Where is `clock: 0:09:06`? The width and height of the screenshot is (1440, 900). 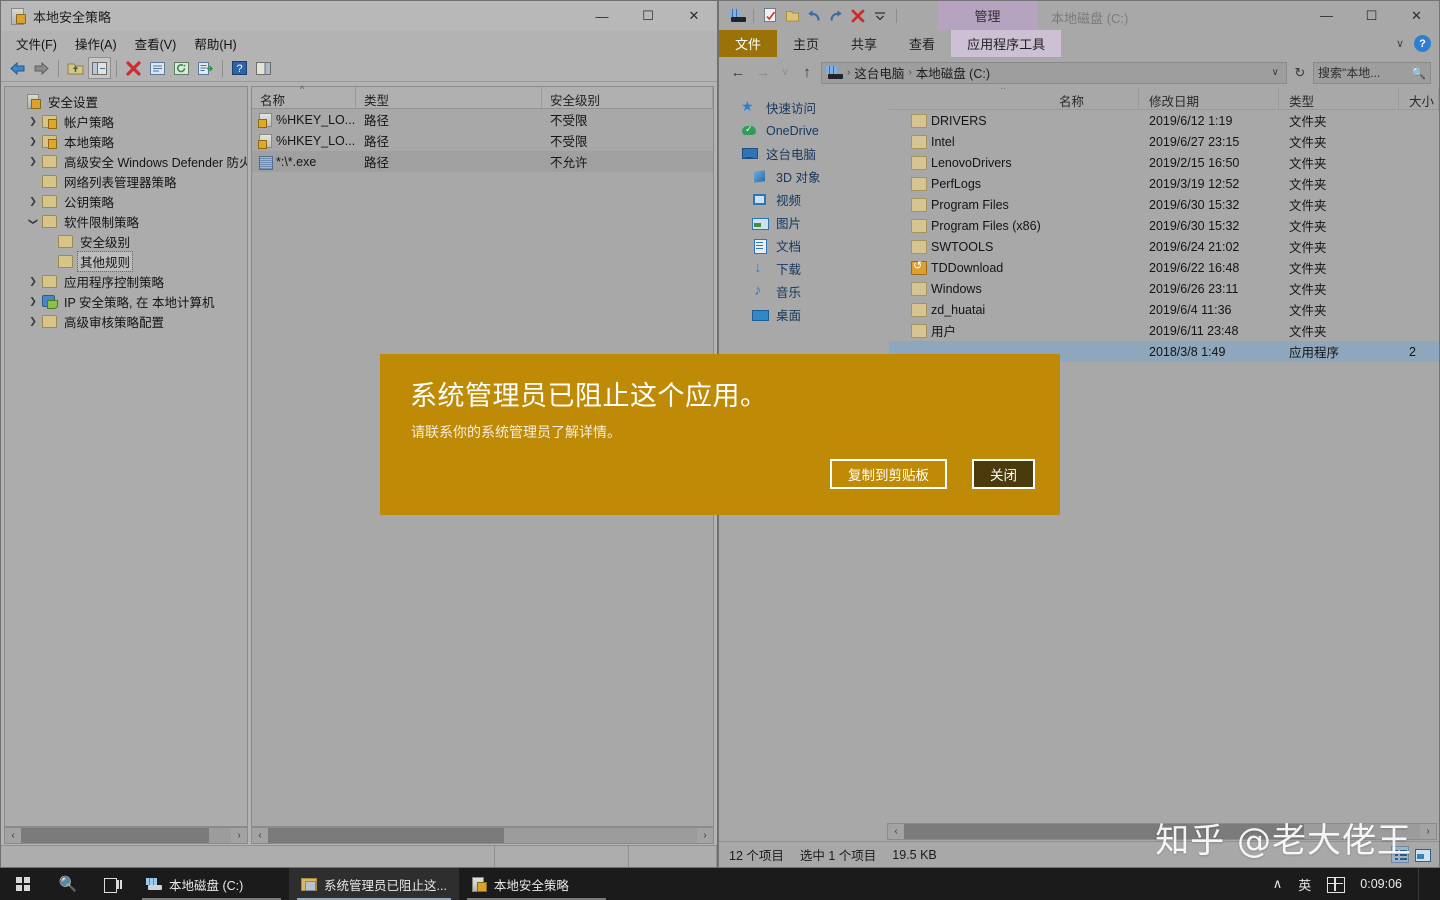
clock: 0:09:06 is located at coordinates (1381, 884).